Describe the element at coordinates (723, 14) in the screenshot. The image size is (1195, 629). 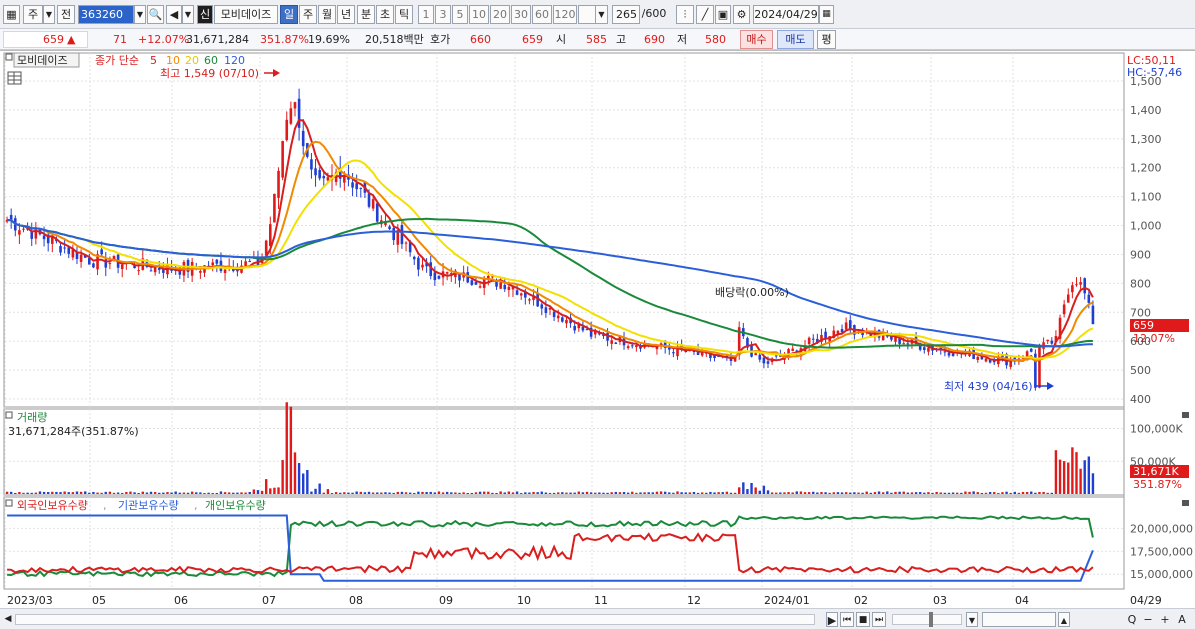
I see `save-icon: ▣` at that location.